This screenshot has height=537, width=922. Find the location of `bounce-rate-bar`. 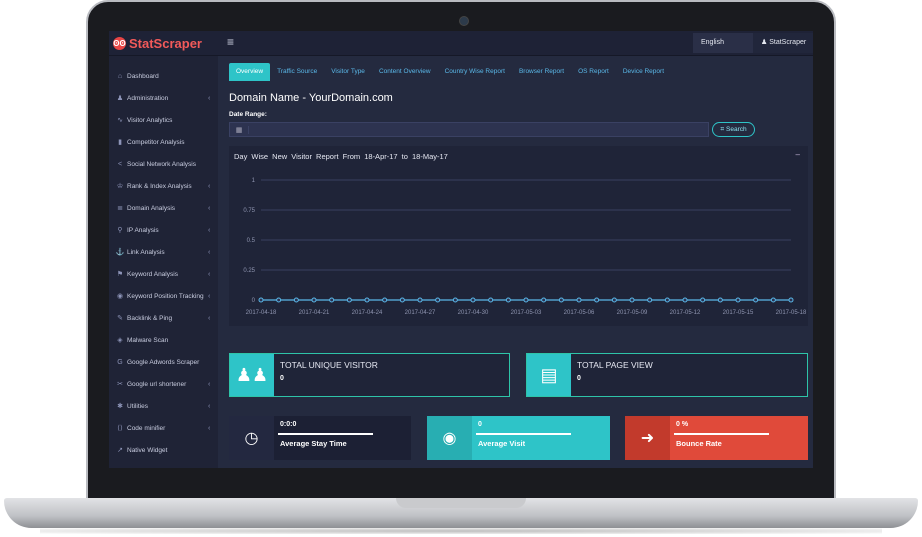

bounce-rate-bar is located at coordinates (721, 434).